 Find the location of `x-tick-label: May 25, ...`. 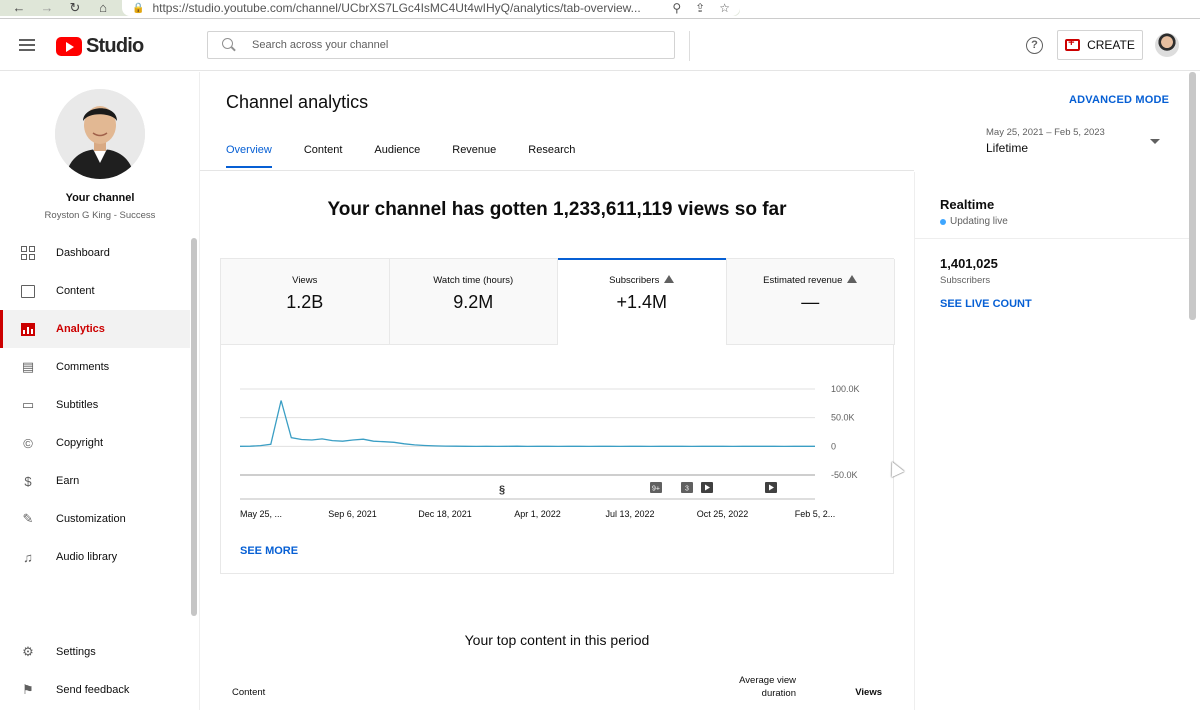

x-tick-label: May 25, ... is located at coordinates (261, 514).